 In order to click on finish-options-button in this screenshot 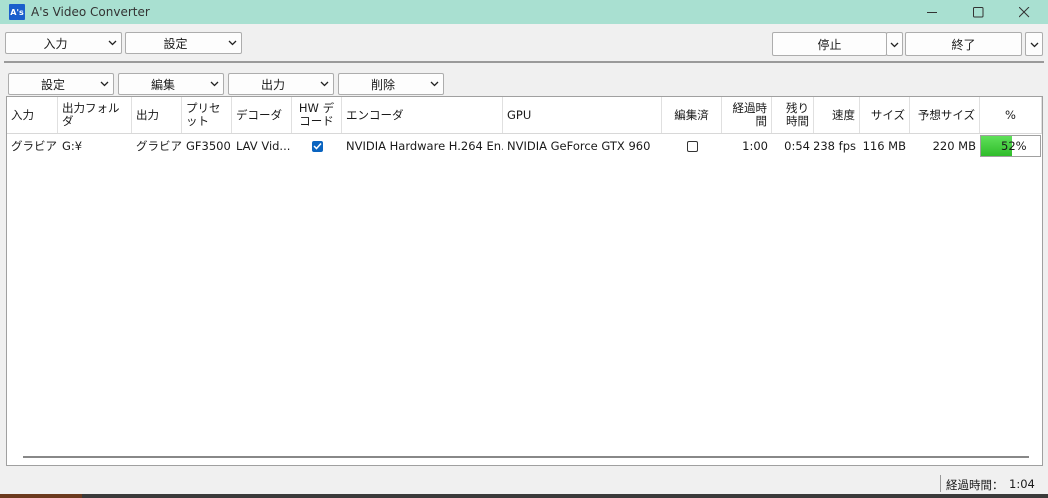, I will do `click(1034, 44)`.